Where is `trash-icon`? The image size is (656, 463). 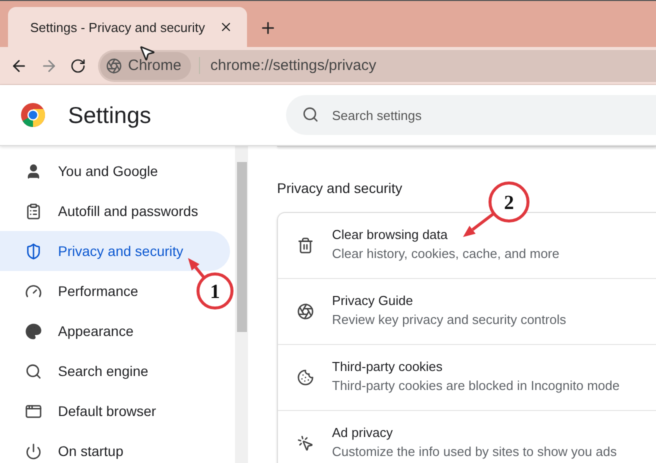 trash-icon is located at coordinates (305, 245).